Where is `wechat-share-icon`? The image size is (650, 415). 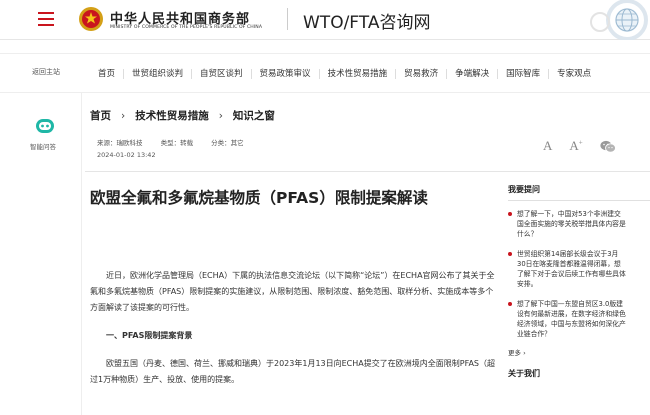 wechat-share-icon is located at coordinates (608, 146).